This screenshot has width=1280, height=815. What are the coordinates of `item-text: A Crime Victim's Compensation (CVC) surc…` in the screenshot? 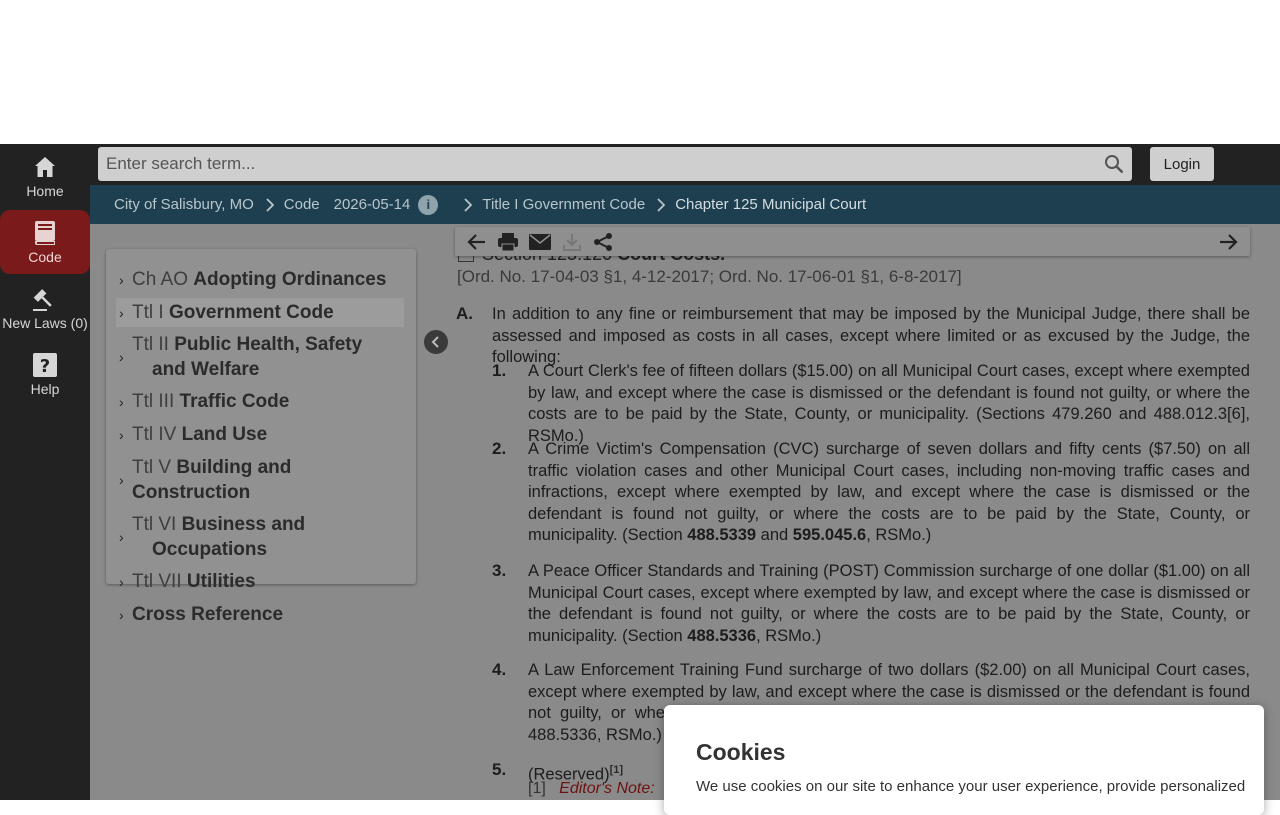 It's located at (889, 493).